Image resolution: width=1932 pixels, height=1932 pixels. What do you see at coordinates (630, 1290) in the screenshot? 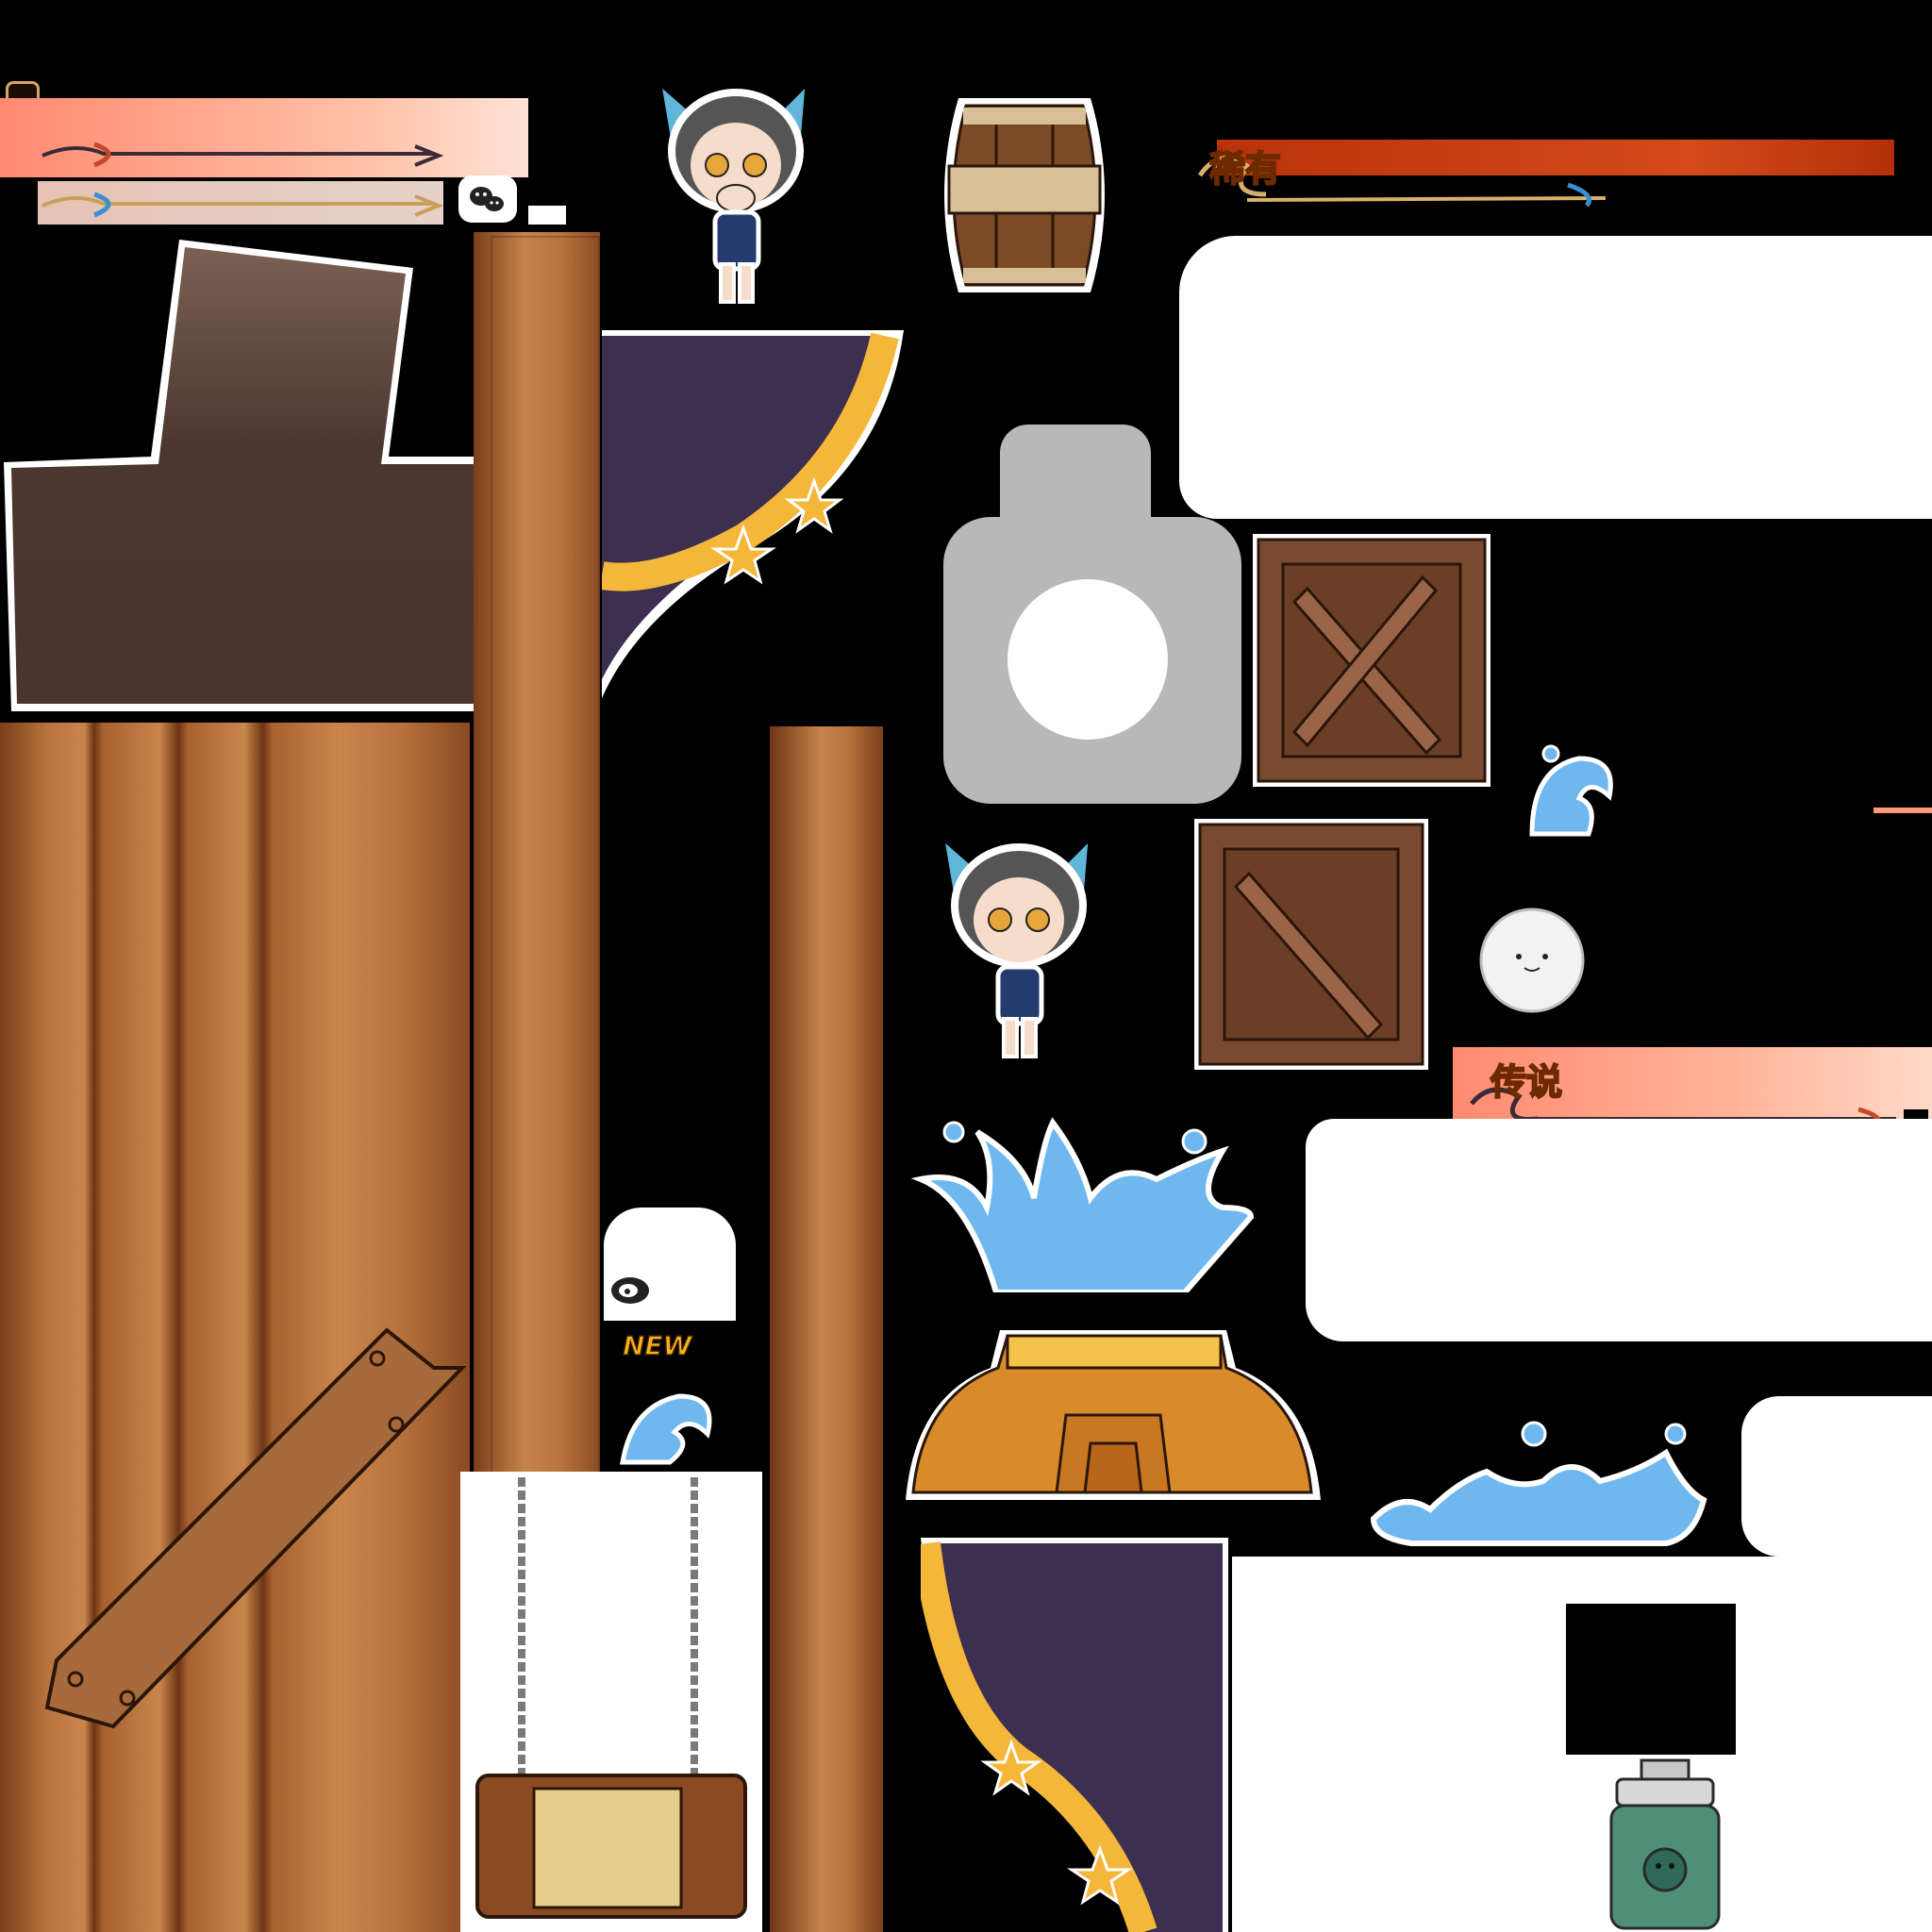
I see `weibo-glyph` at bounding box center [630, 1290].